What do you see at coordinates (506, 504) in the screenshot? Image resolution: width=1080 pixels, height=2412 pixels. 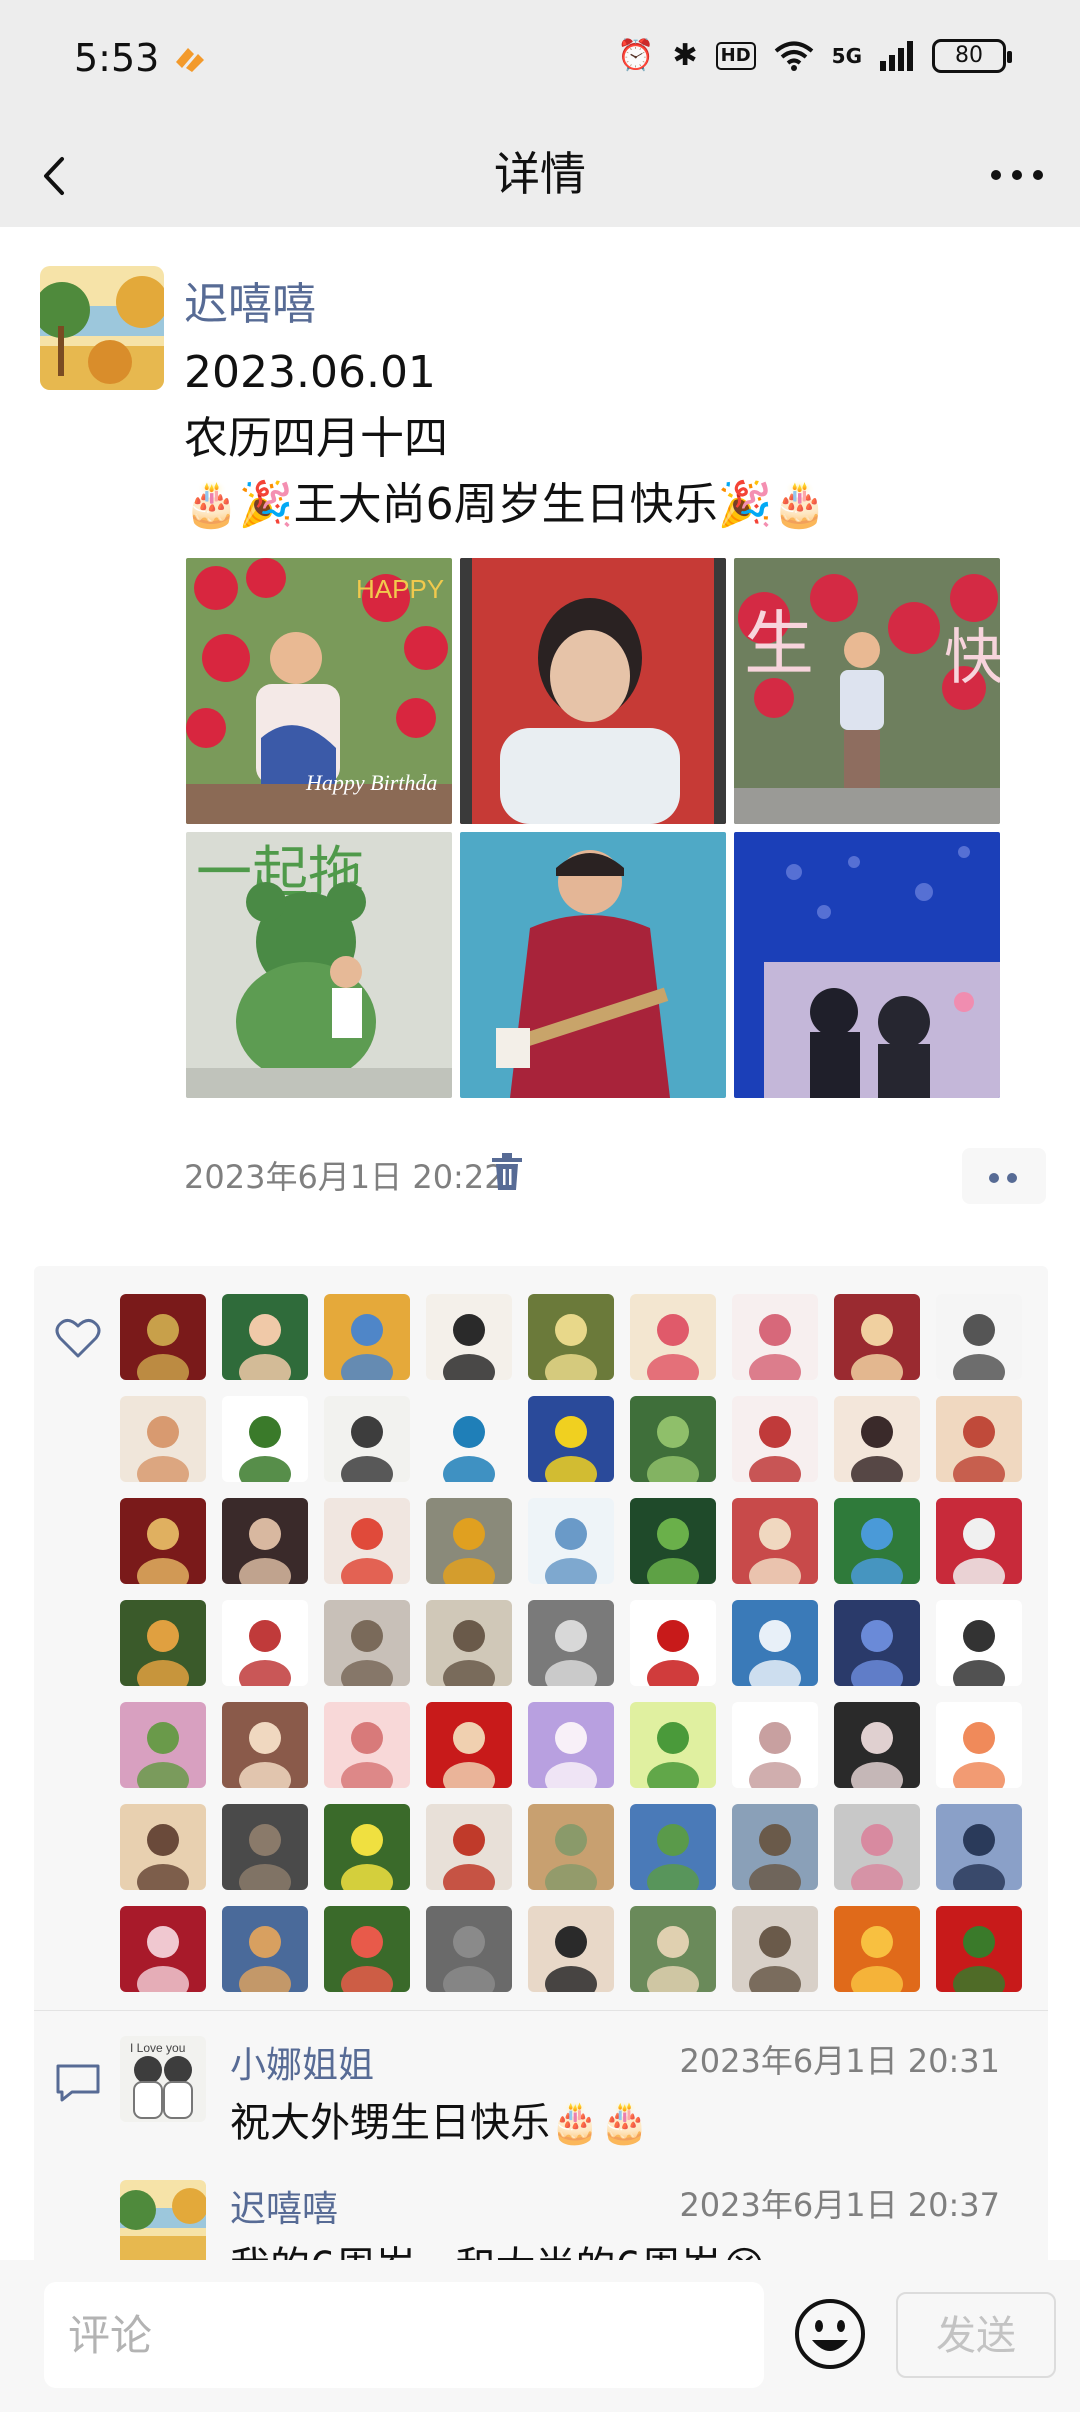 I see `post-line-wish: 🎂🎉王大尚6周岁生日快乐🎉🎂` at bounding box center [506, 504].